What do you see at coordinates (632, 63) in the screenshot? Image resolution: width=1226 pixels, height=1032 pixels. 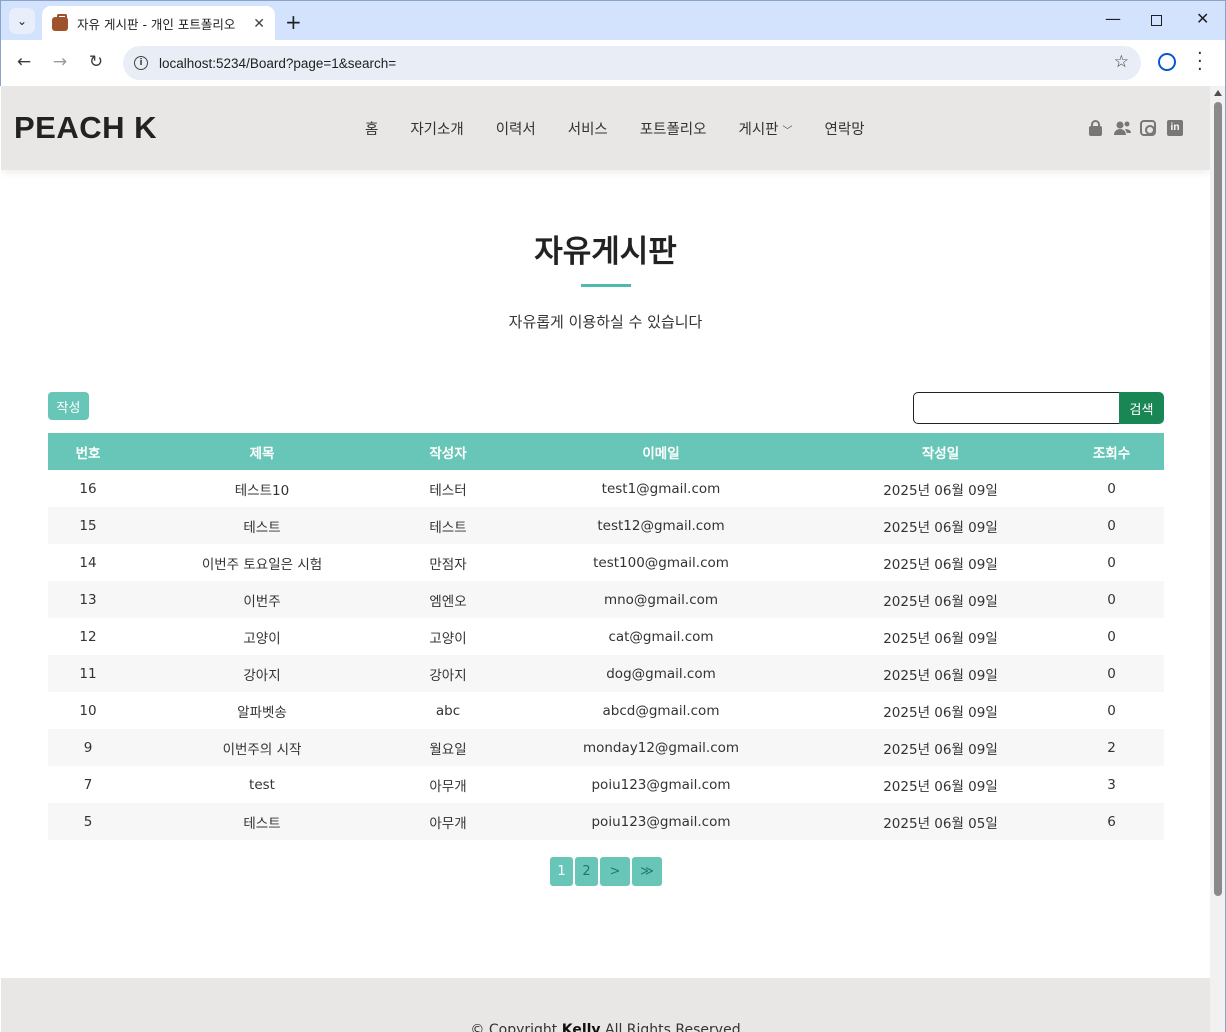 I see `address-bar: i localhost:5234/Board?page=1&search= ☆` at bounding box center [632, 63].